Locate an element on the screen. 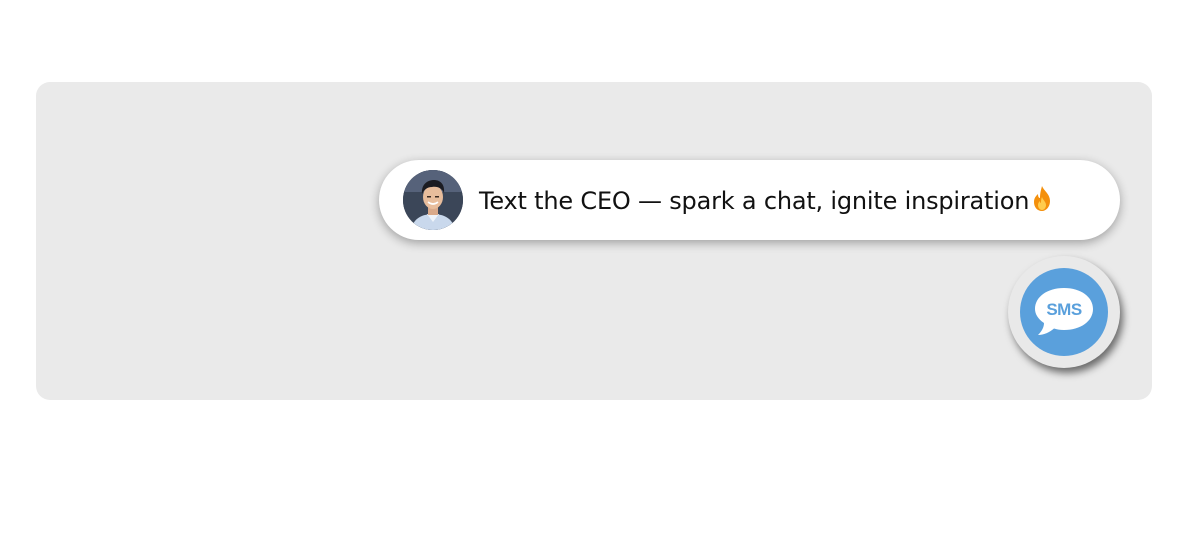 The width and height of the screenshot is (1202, 540). sms-label: SMS is located at coordinates (1064, 309).